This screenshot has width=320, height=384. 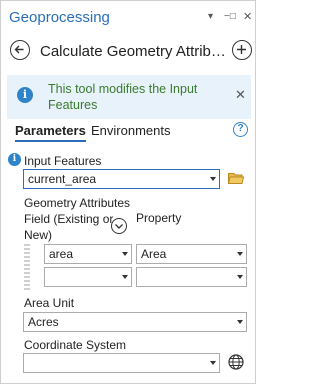 What do you see at coordinates (121, 363) in the screenshot?
I see `coordinate-system-combobox` at bounding box center [121, 363].